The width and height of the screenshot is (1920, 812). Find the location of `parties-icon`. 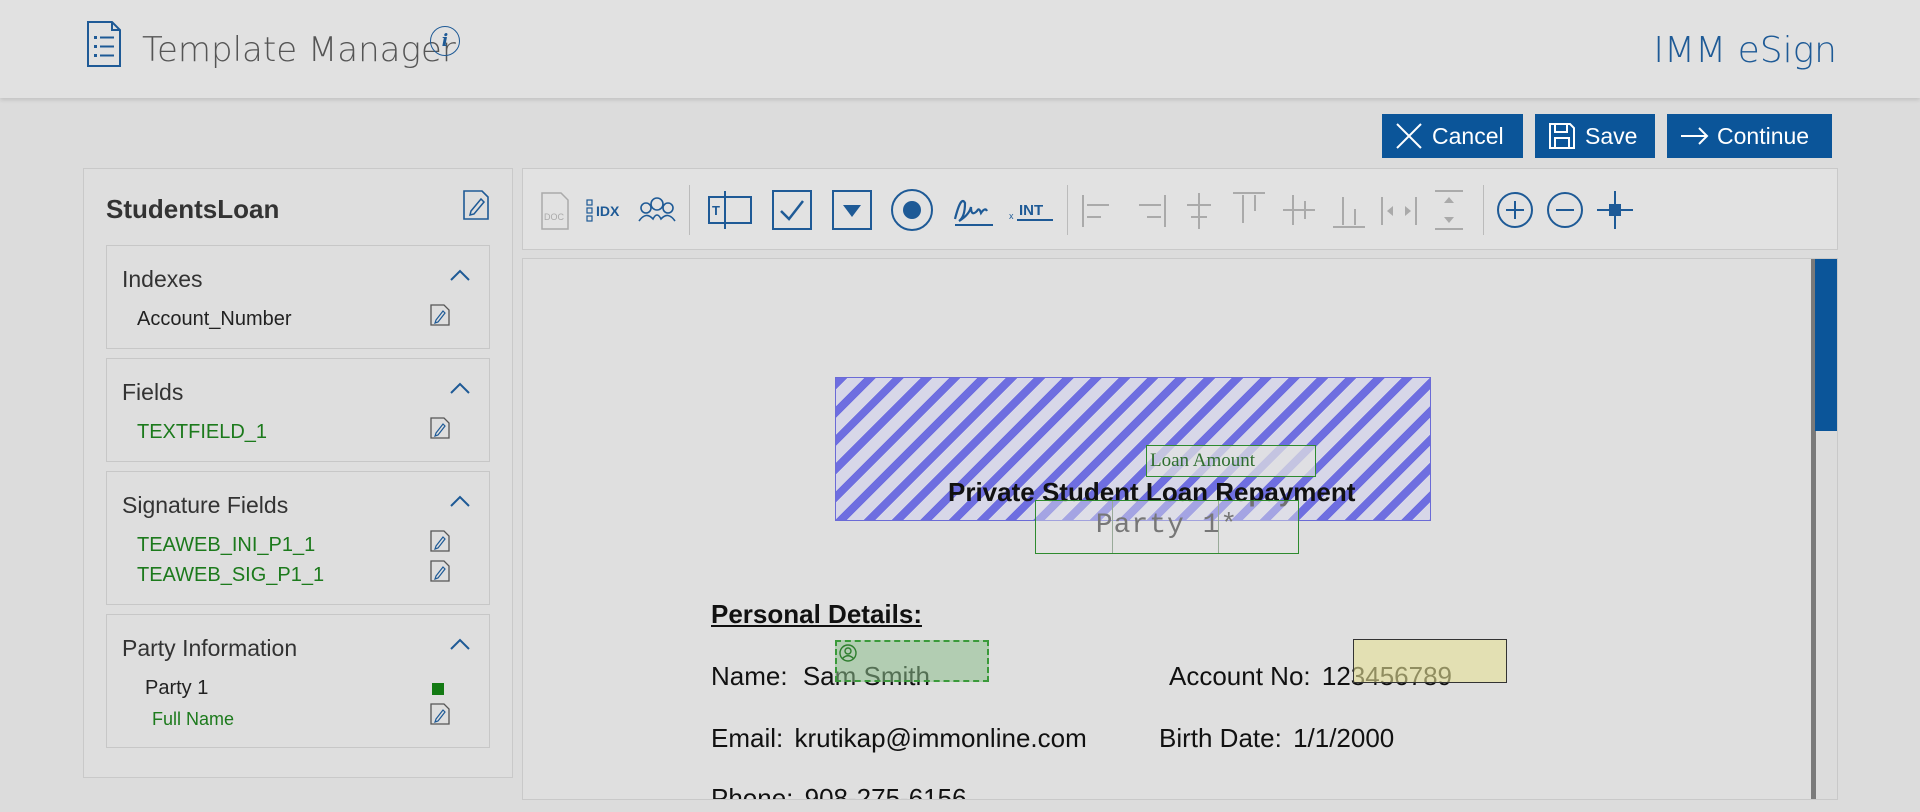

parties-icon is located at coordinates (657, 210).